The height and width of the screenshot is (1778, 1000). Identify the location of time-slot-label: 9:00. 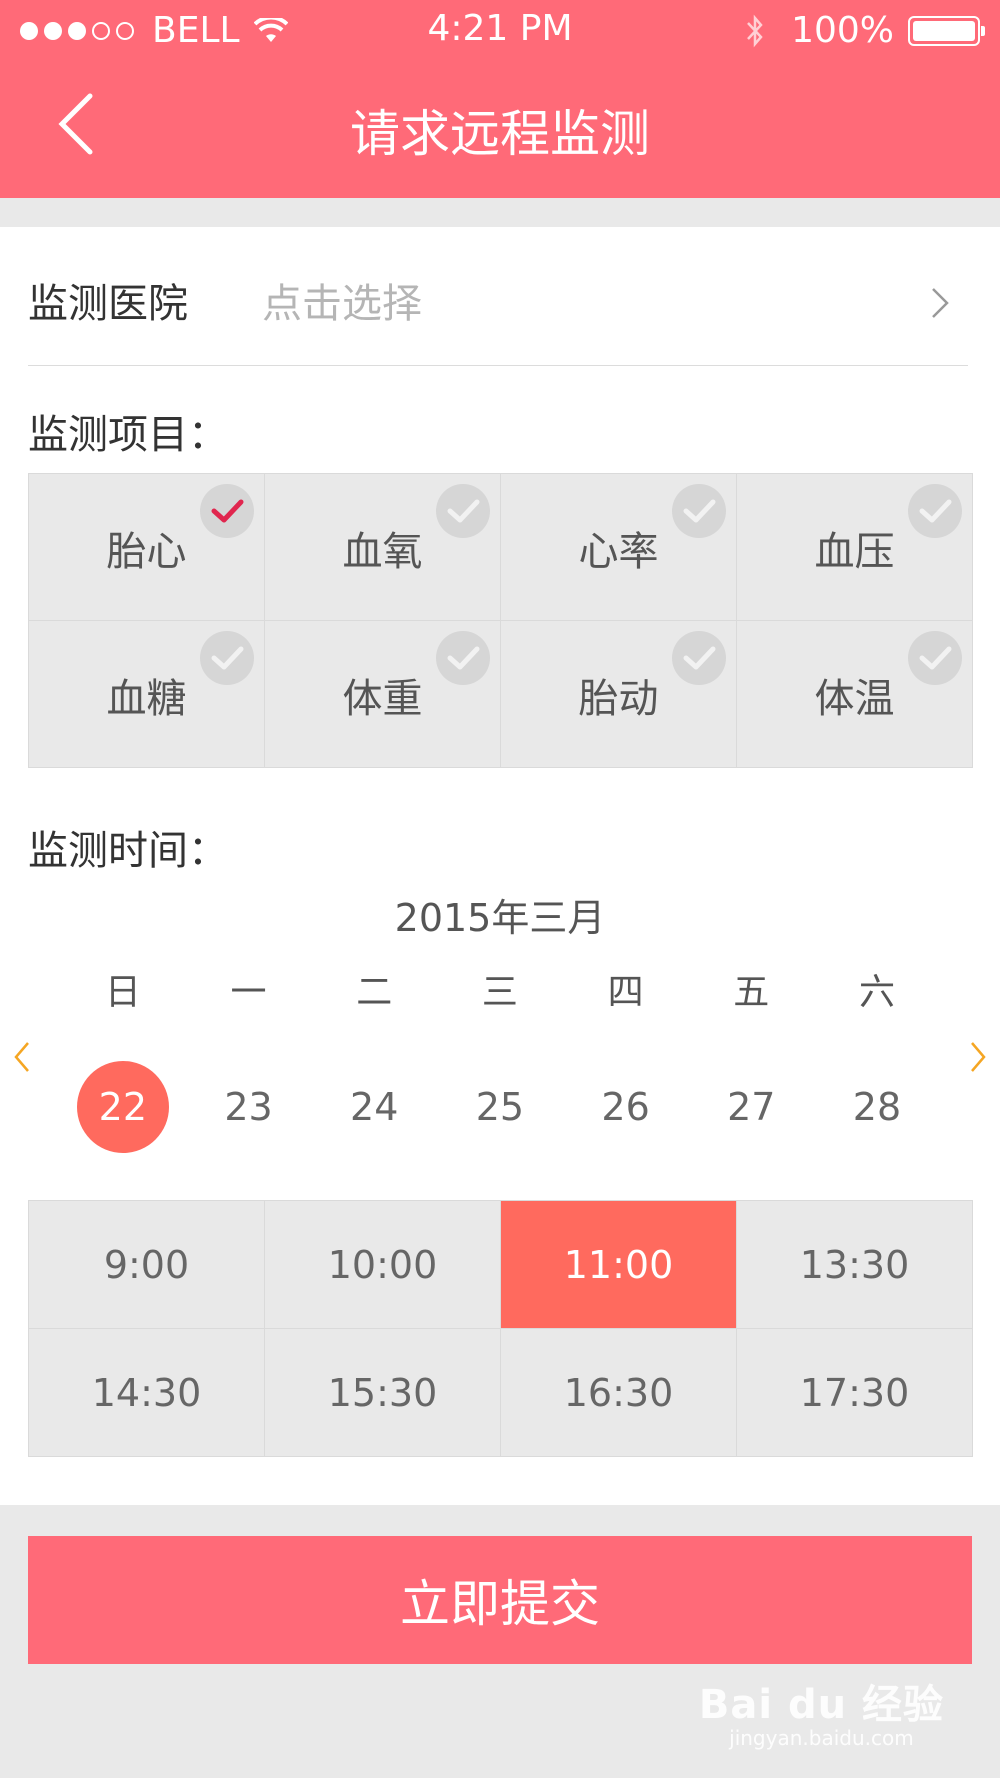
(146, 1264).